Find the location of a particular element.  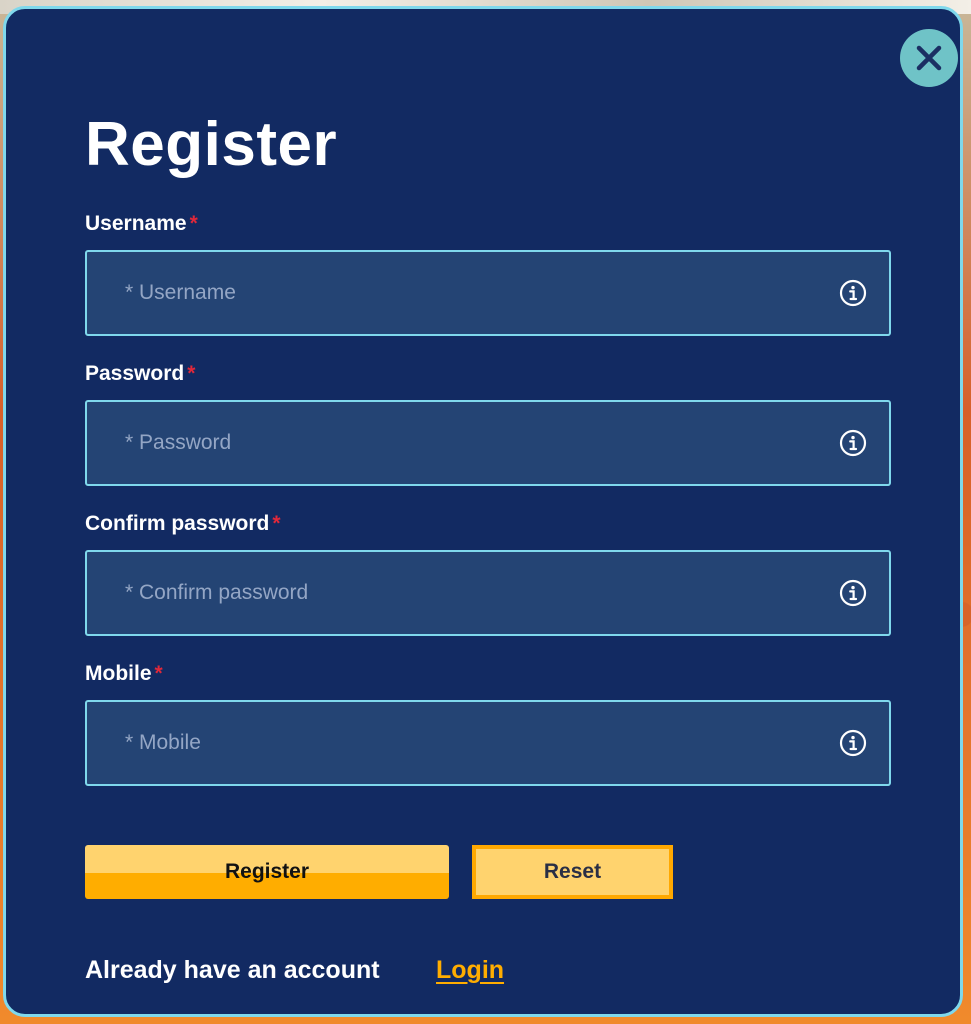

username-field is located at coordinates (488, 293).